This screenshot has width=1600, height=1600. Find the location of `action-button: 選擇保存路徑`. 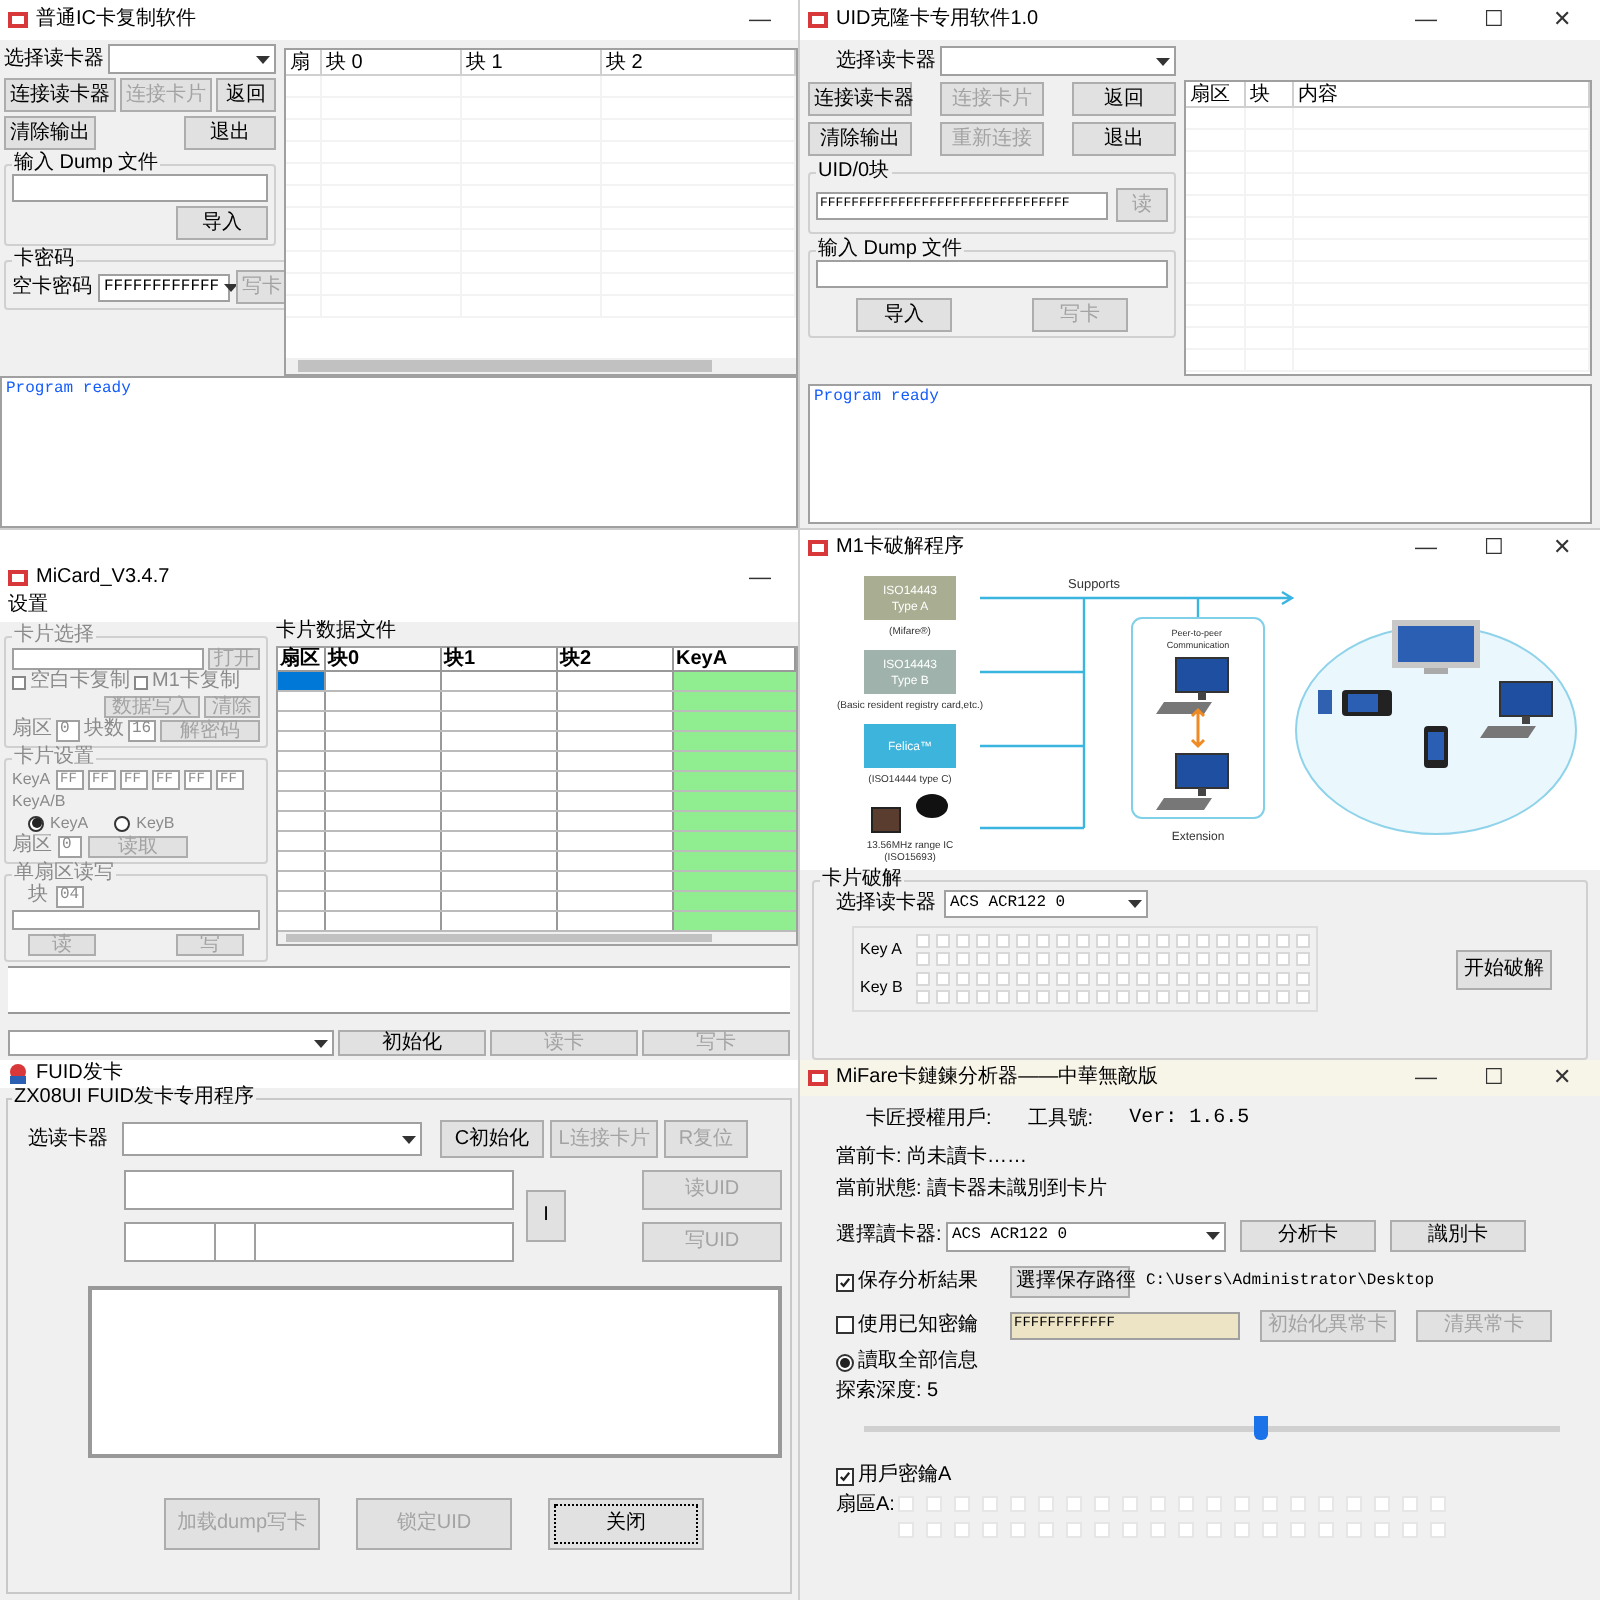

action-button: 選擇保存路徑 is located at coordinates (1070, 1282).